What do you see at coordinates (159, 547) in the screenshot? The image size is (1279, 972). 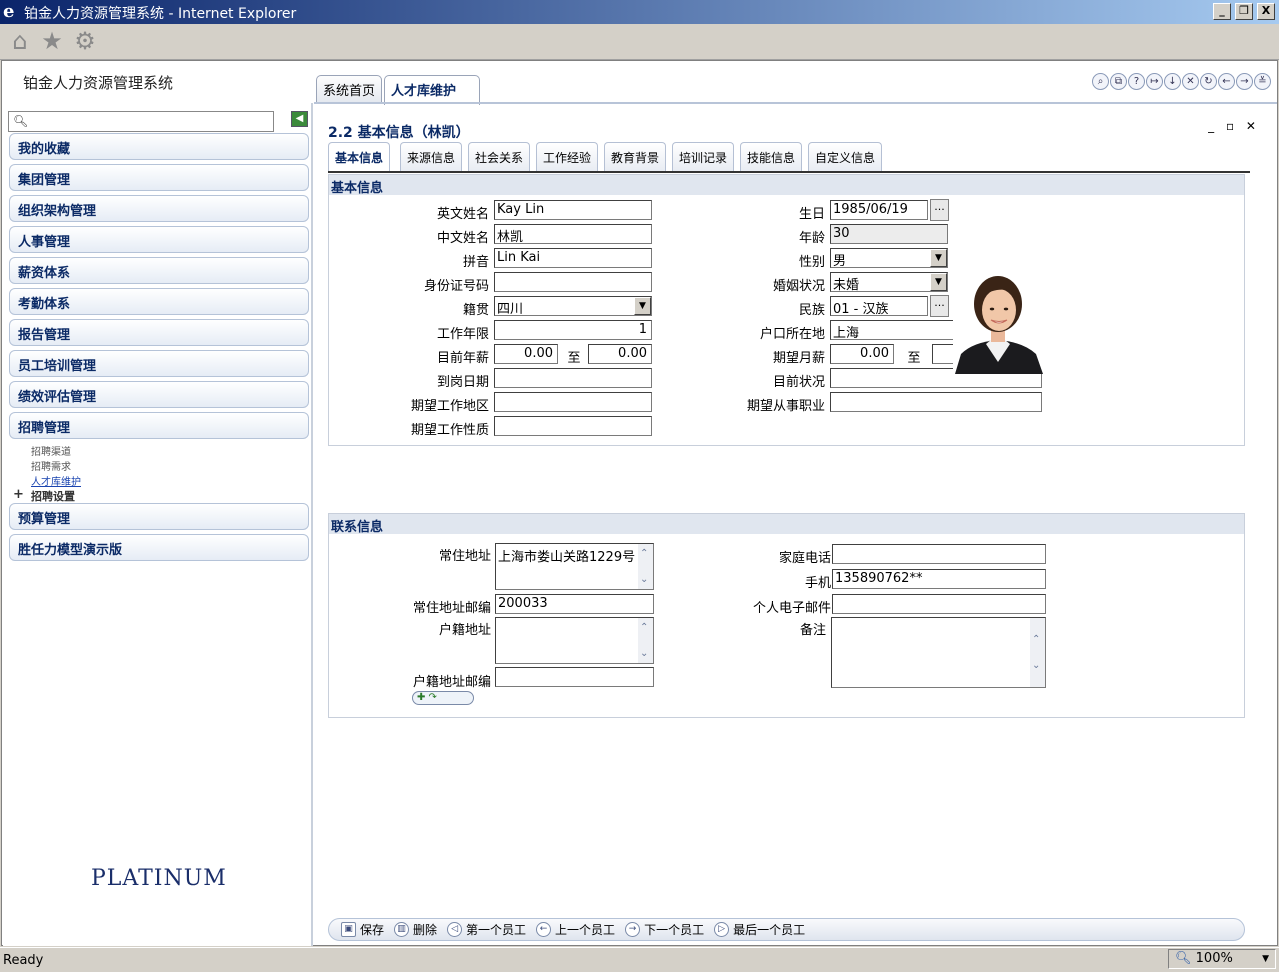 I see `menu-competency: 胜任力模型演示版` at bounding box center [159, 547].